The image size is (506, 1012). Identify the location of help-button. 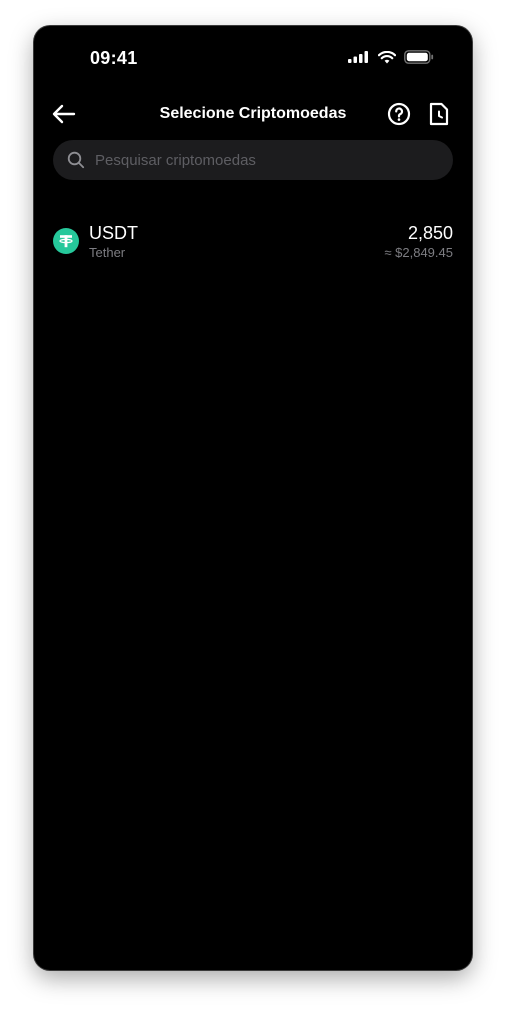
(399, 116).